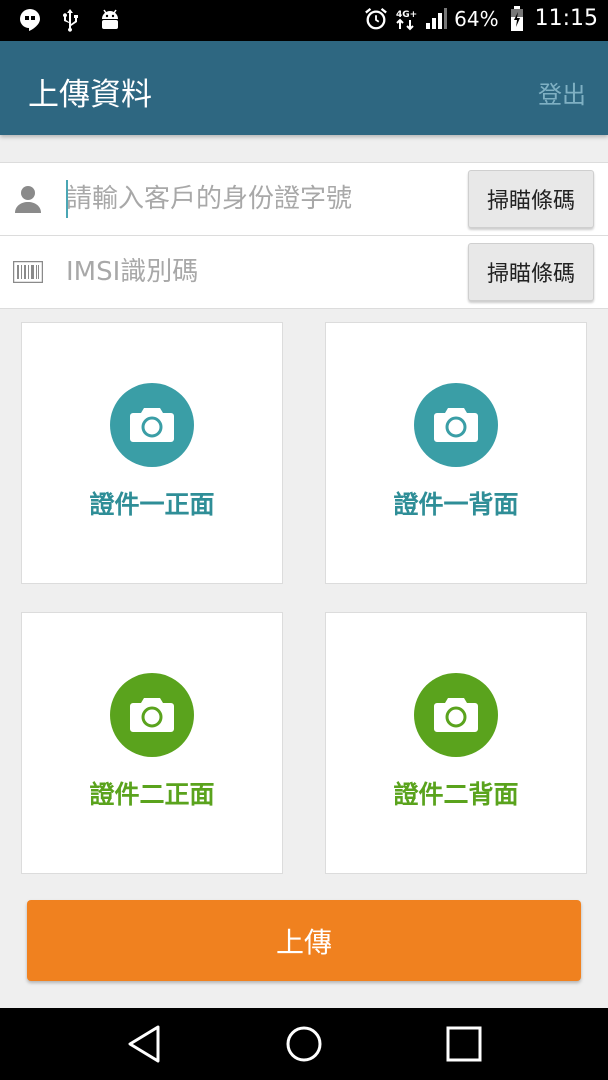 The width and height of the screenshot is (608, 1080). I want to click on card-label: 證件二正面, so click(152, 794).